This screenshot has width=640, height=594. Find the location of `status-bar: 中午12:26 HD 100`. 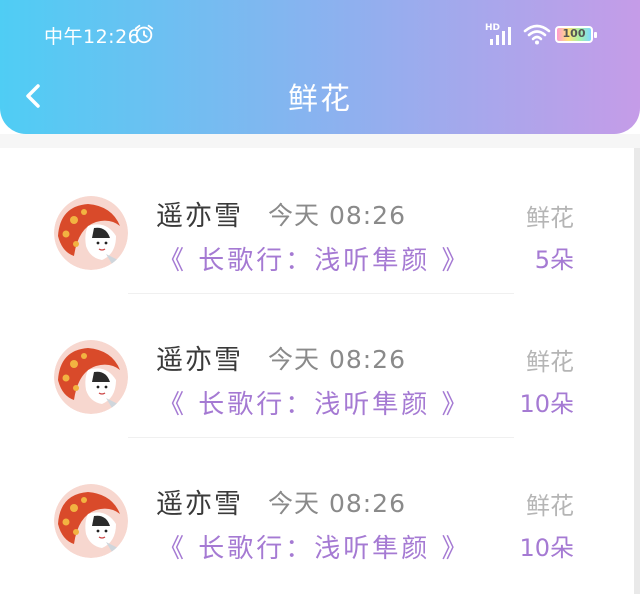

status-bar: 中午12:26 HD 100 is located at coordinates (320, 34).